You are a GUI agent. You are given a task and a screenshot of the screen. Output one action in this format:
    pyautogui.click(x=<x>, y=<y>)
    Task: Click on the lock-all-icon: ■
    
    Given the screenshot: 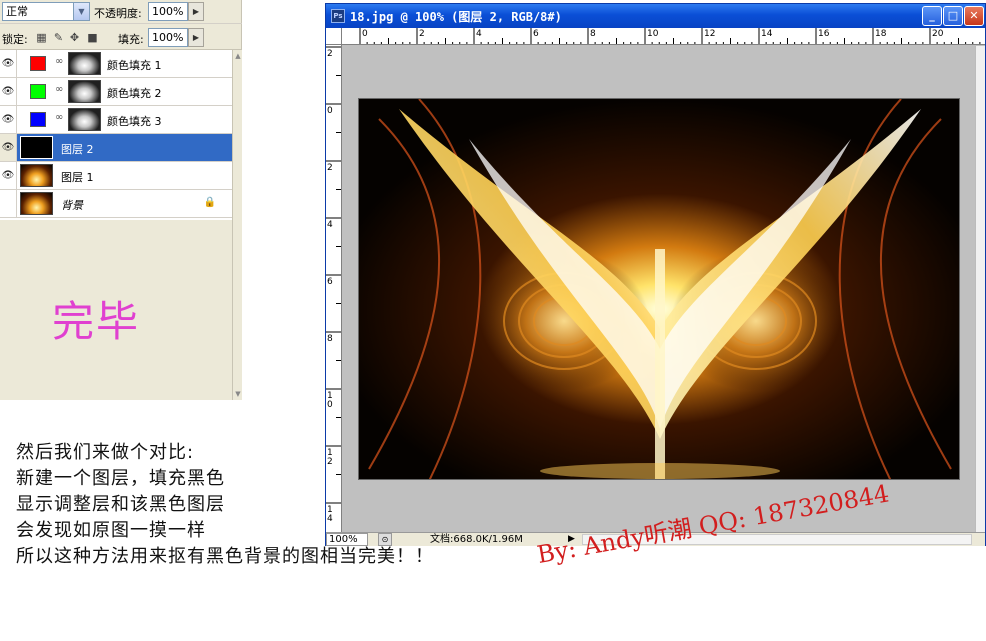 What is the action you would take?
    pyautogui.click(x=92, y=37)
    